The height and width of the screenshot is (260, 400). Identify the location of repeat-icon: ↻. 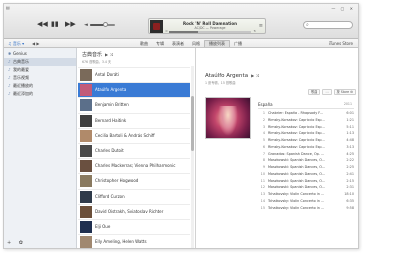
(254, 31).